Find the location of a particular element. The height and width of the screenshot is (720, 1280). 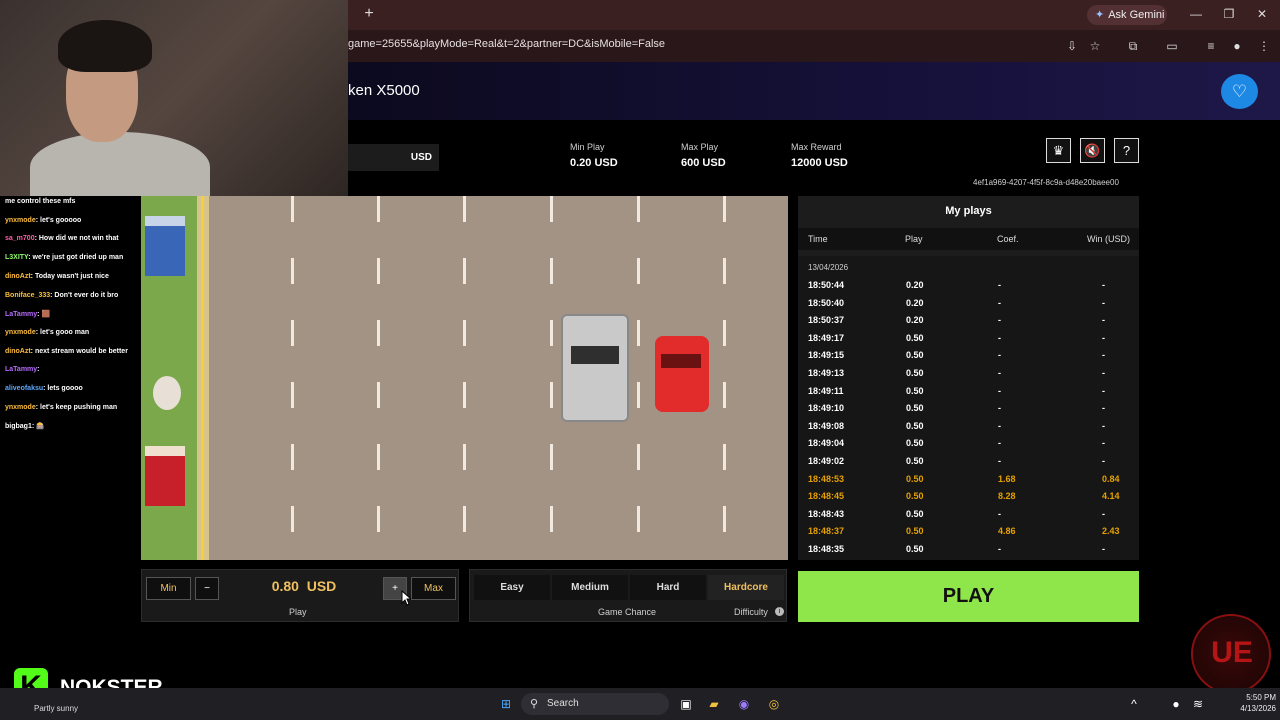

stake-field: USD is located at coordinates (393, 157).